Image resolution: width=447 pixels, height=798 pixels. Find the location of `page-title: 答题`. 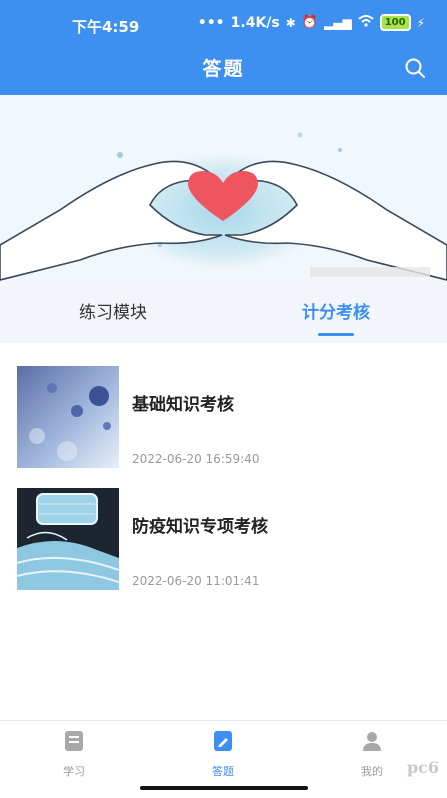

page-title: 答题 is located at coordinates (223, 69).